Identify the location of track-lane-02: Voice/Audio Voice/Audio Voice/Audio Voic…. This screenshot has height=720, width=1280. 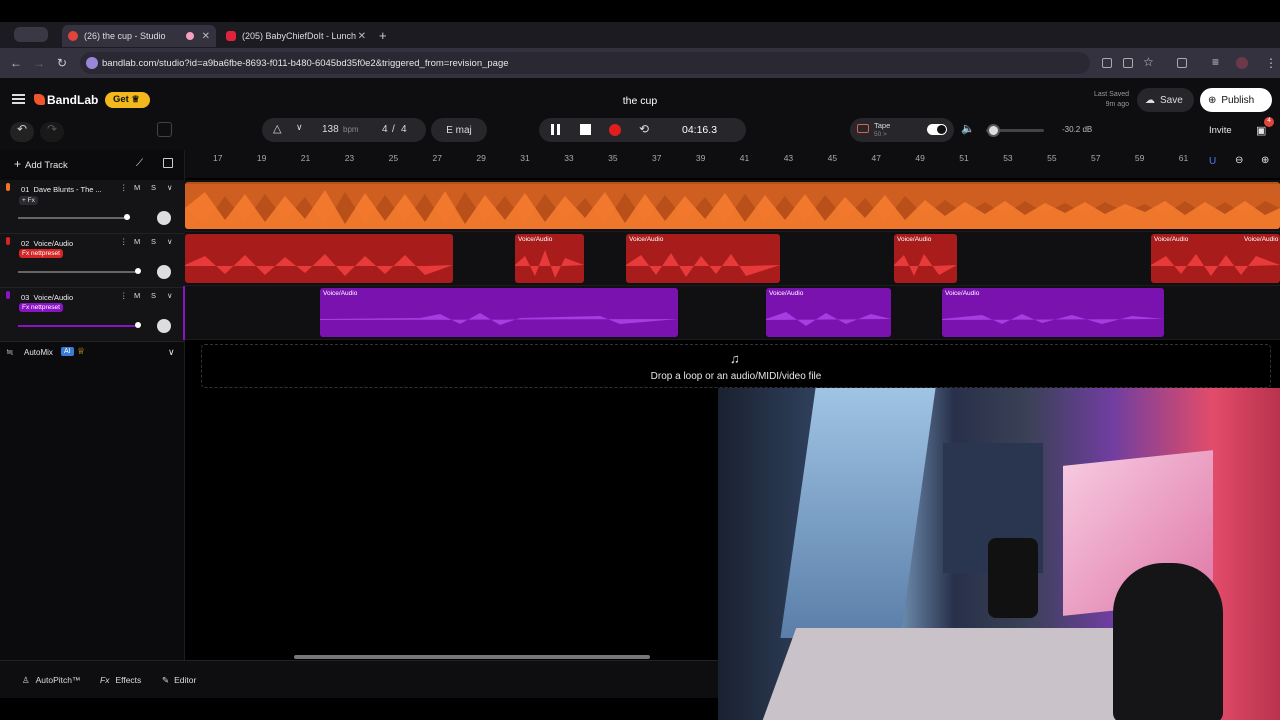
(732, 259).